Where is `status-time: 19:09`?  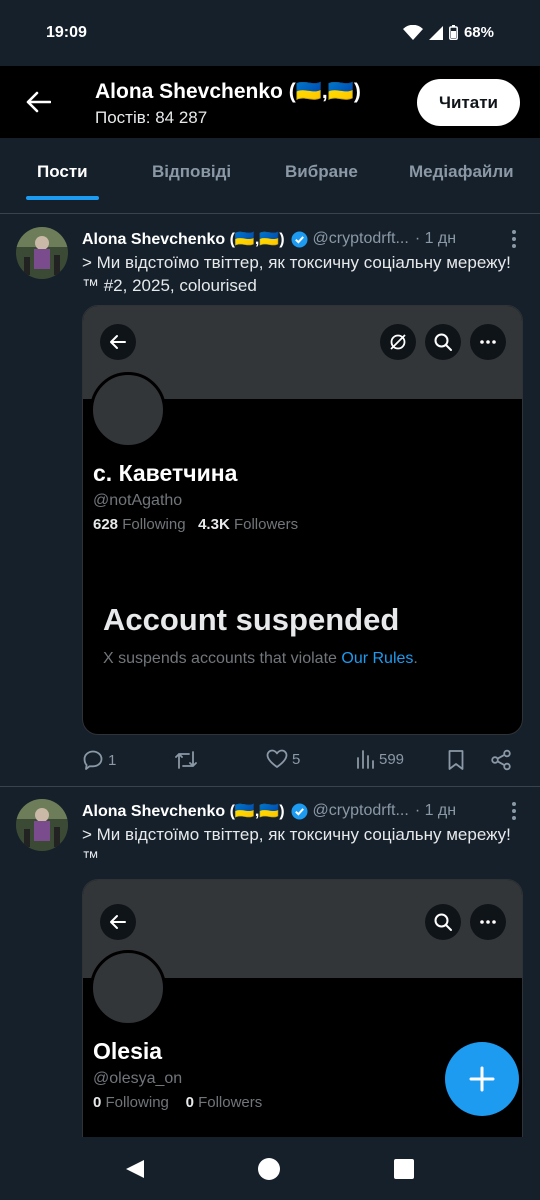 status-time: 19:09 is located at coordinates (66, 32).